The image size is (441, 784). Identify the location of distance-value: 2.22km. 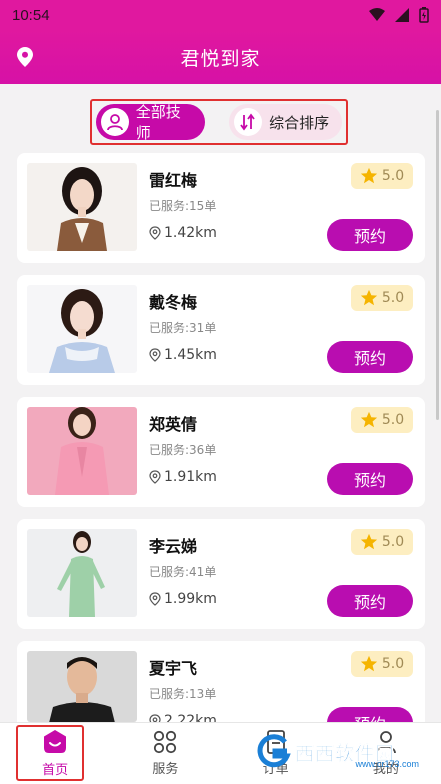
(190, 717).